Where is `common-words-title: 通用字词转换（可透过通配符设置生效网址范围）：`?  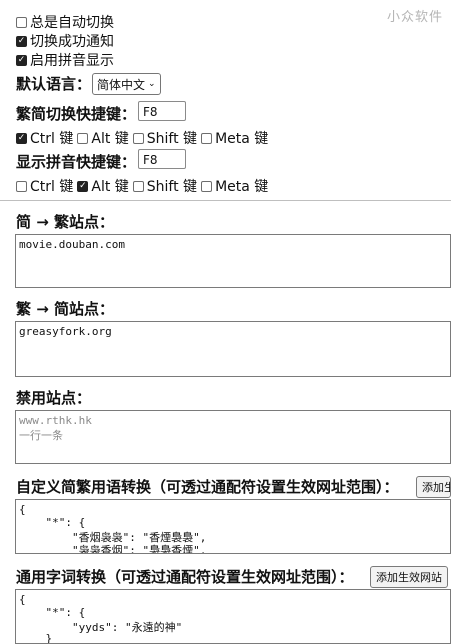
common-words-title: 通用字词转换（可透过通配符设置生效网址范围）： is located at coordinates (185, 577).